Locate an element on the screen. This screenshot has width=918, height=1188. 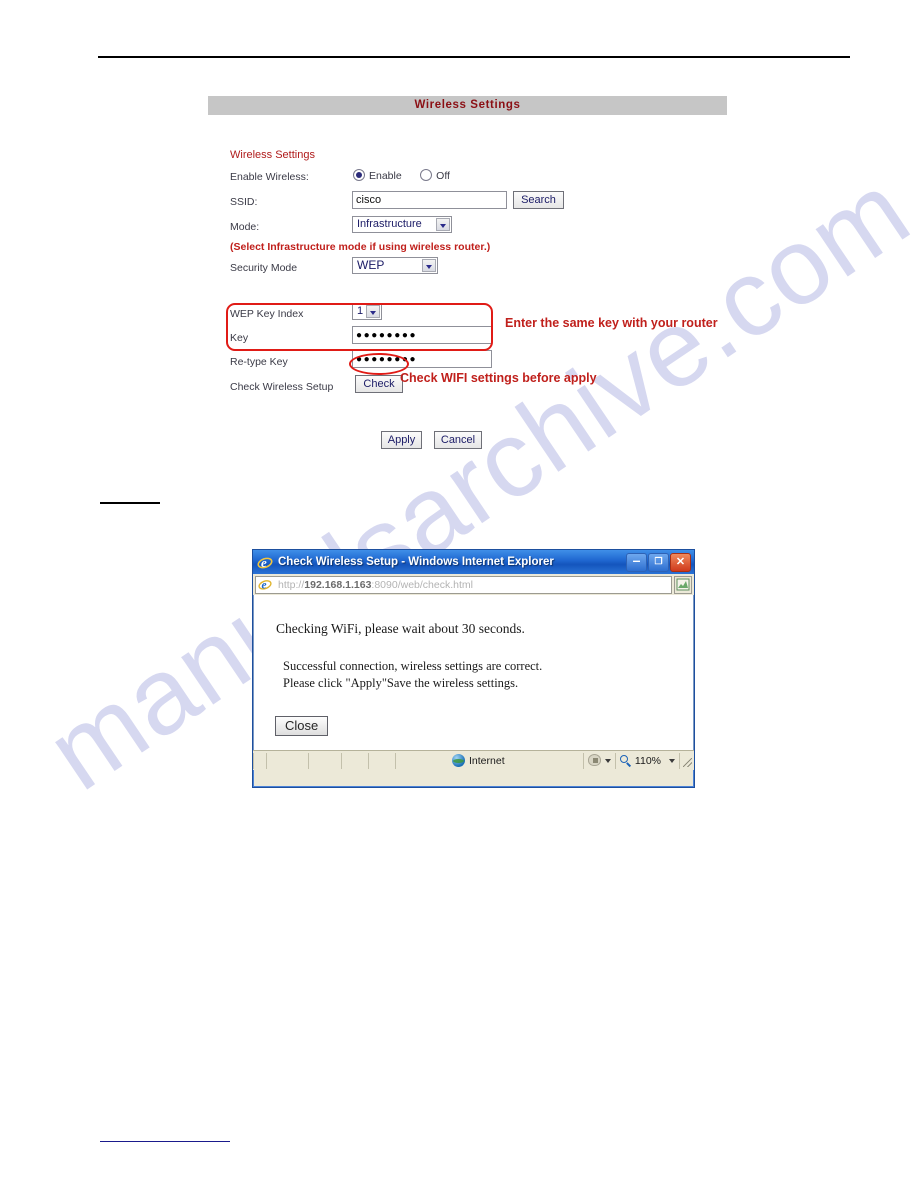
footer-link-rule is located at coordinates (165, 1141).